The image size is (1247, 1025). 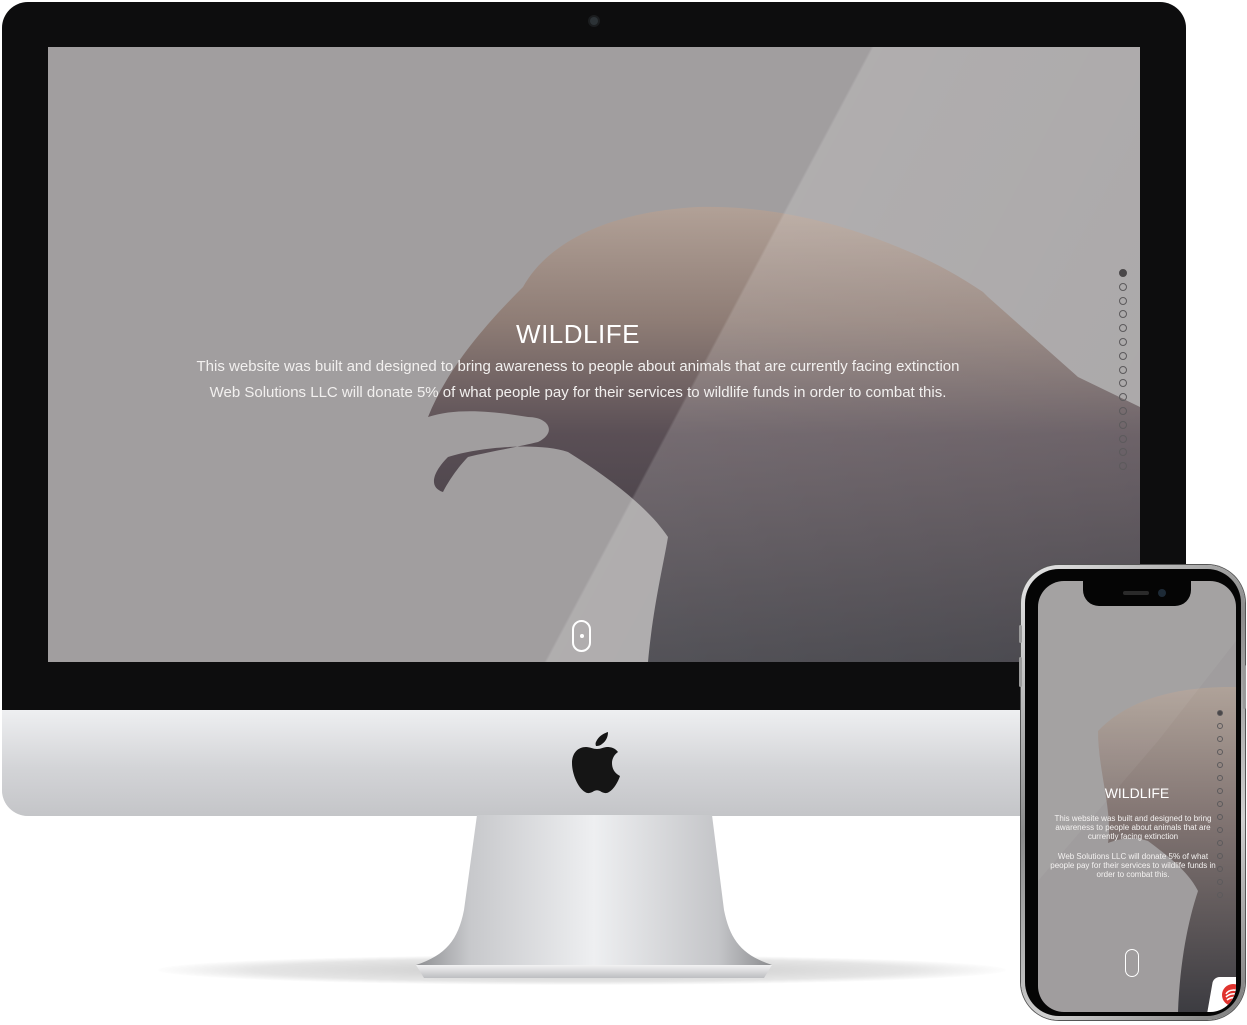 I want to click on earpiece-speaker, so click(x=1136, y=593).